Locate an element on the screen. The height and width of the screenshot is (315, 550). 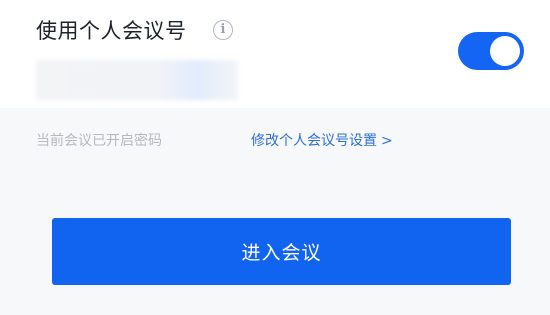
info-icon: i is located at coordinates (223, 30).